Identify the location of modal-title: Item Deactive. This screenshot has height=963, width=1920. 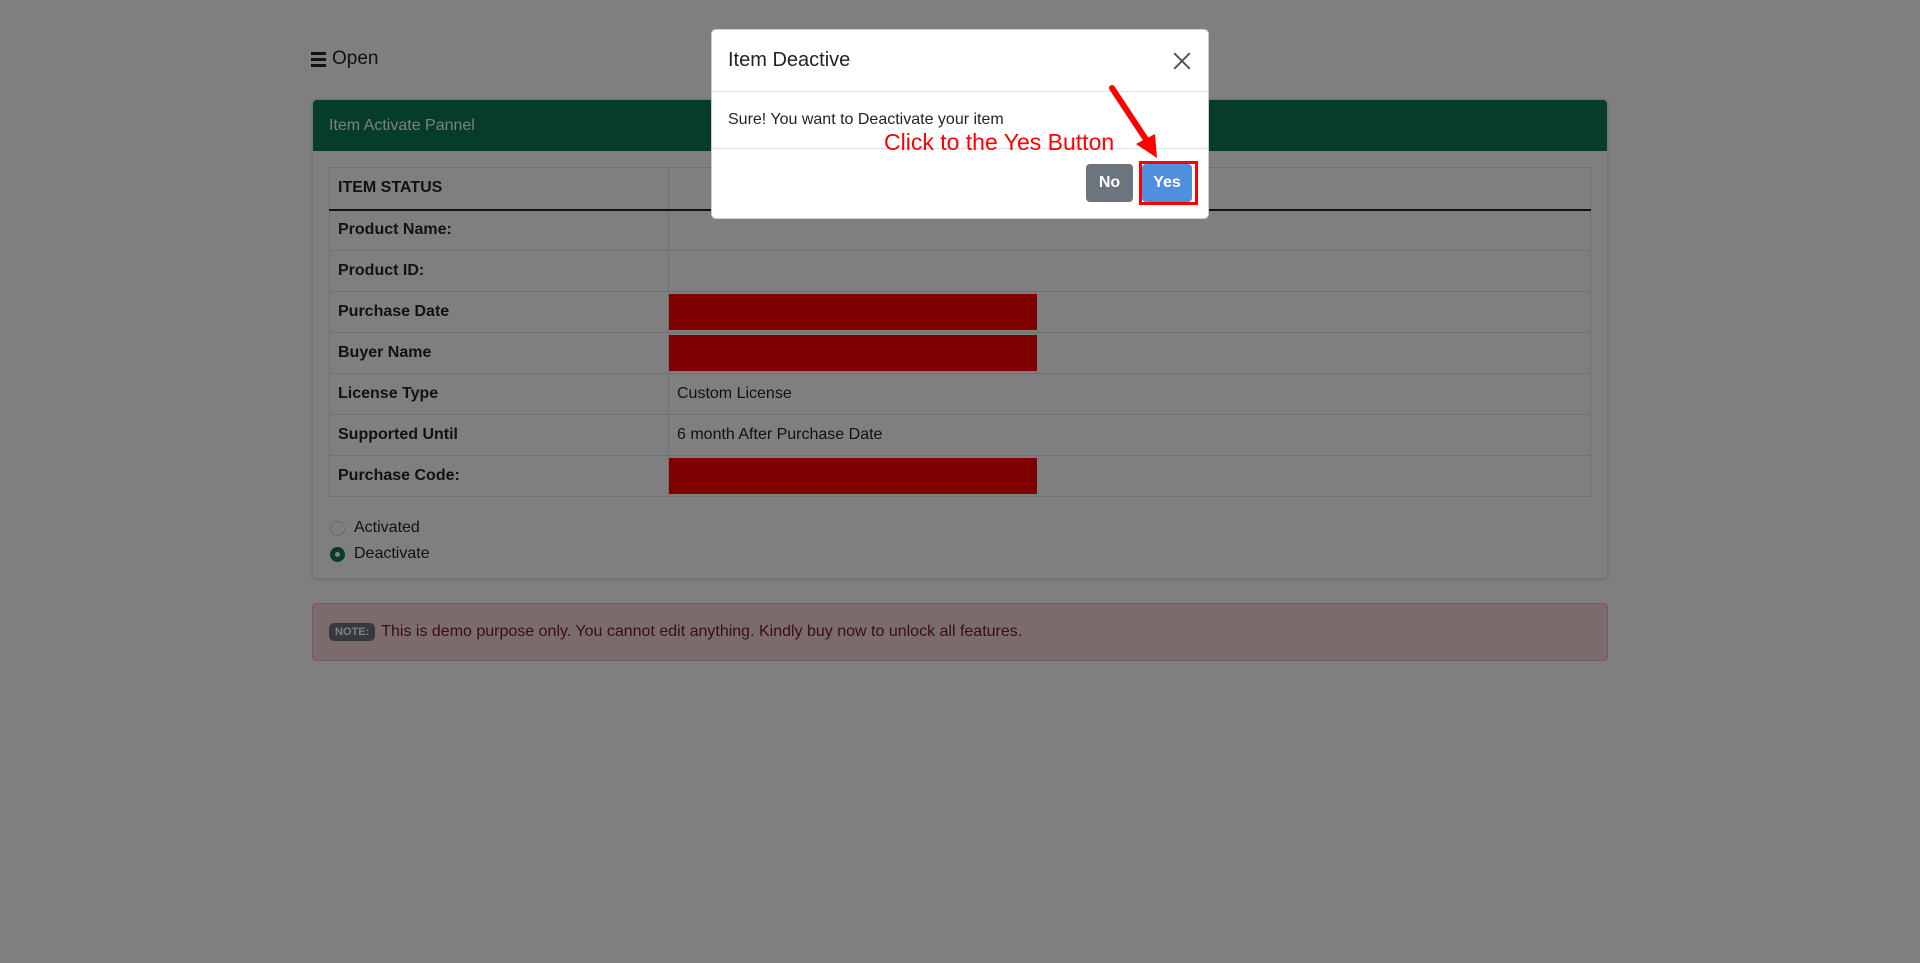
(789, 60).